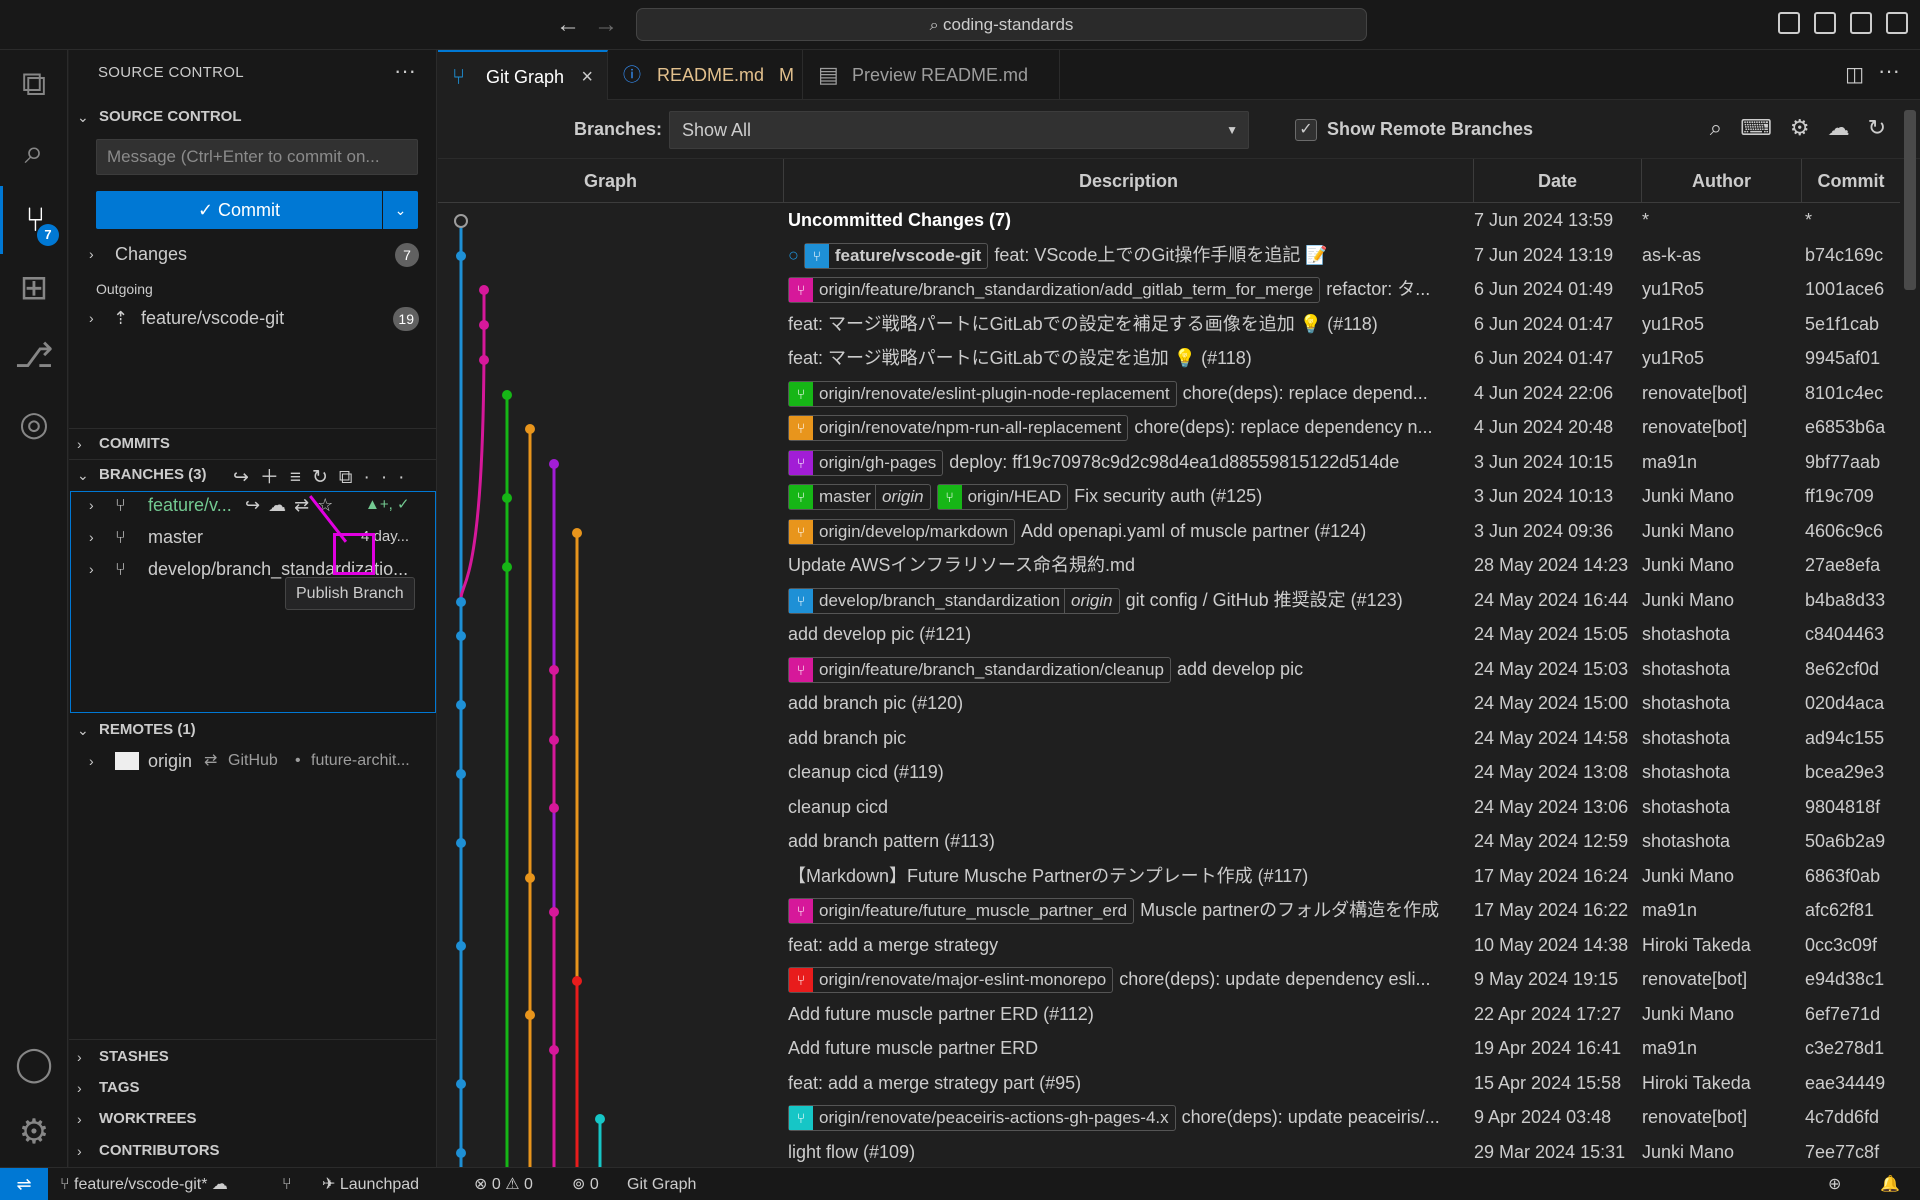  I want to click on toggle-primary-sidebar-icon, so click(1789, 23).